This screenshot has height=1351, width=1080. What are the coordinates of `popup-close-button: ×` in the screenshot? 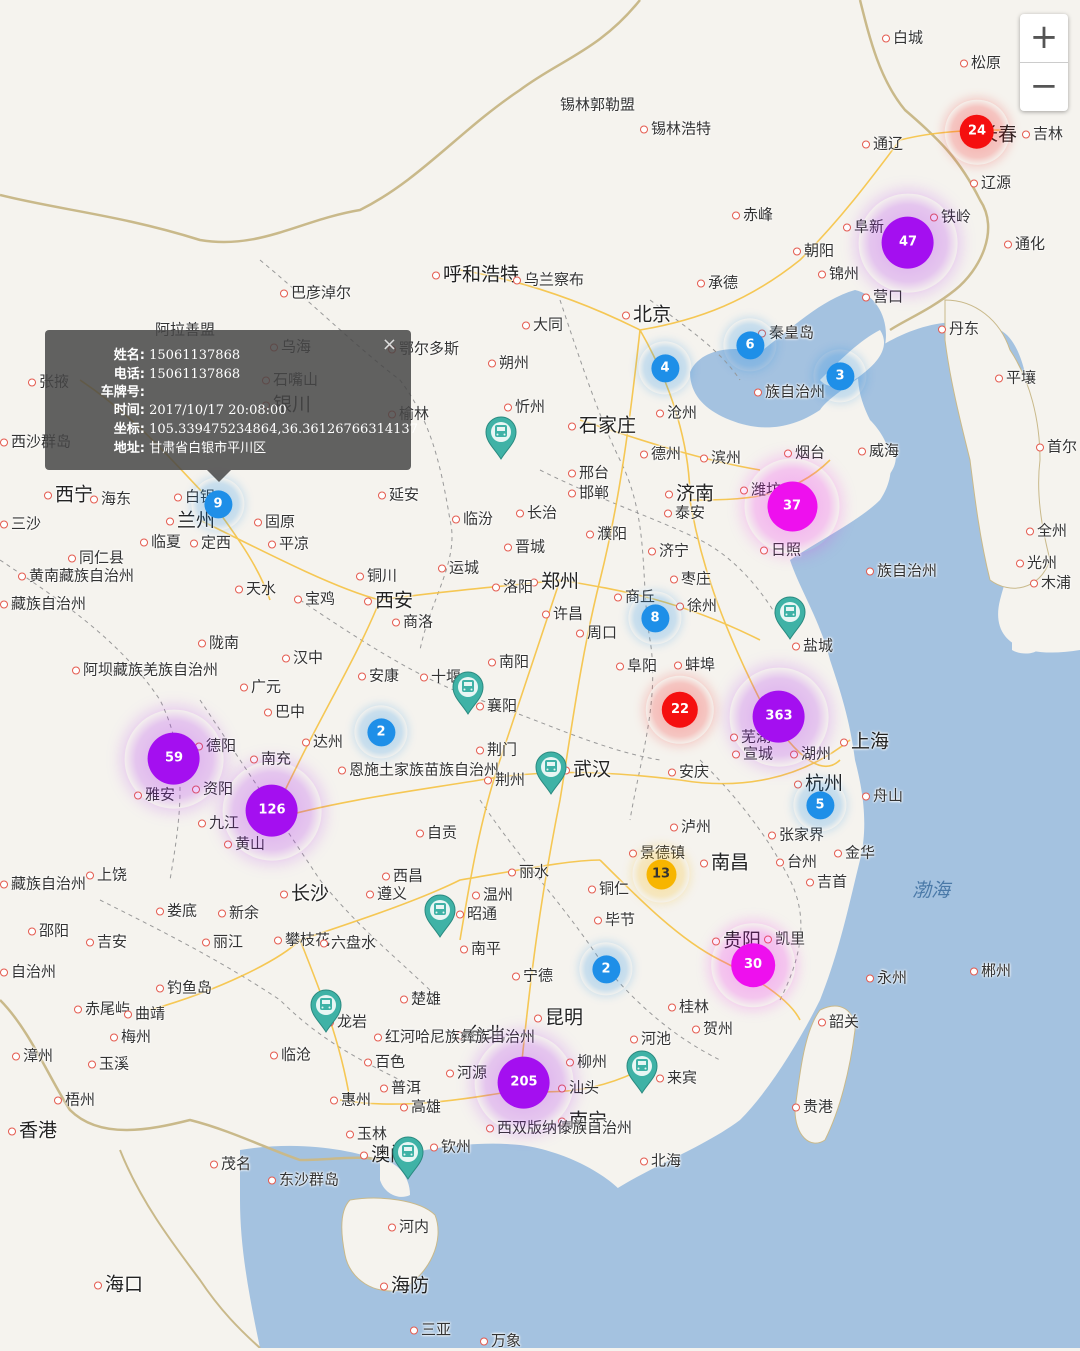 It's located at (389, 344).